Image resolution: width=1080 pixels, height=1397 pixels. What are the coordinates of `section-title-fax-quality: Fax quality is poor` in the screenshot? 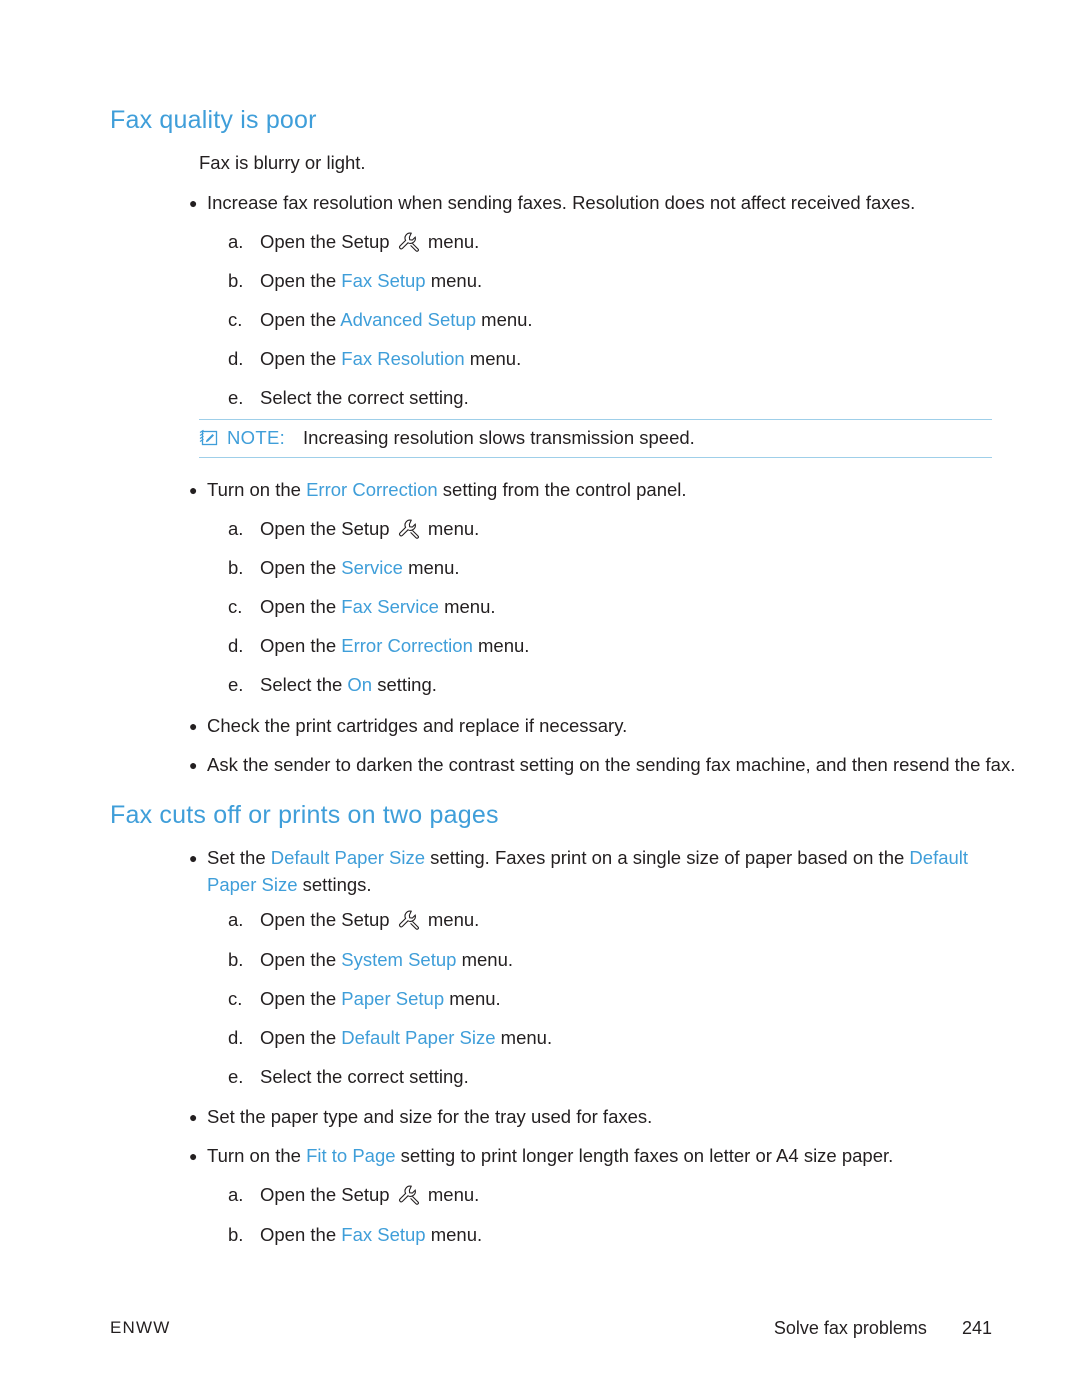 It's located at (213, 120).